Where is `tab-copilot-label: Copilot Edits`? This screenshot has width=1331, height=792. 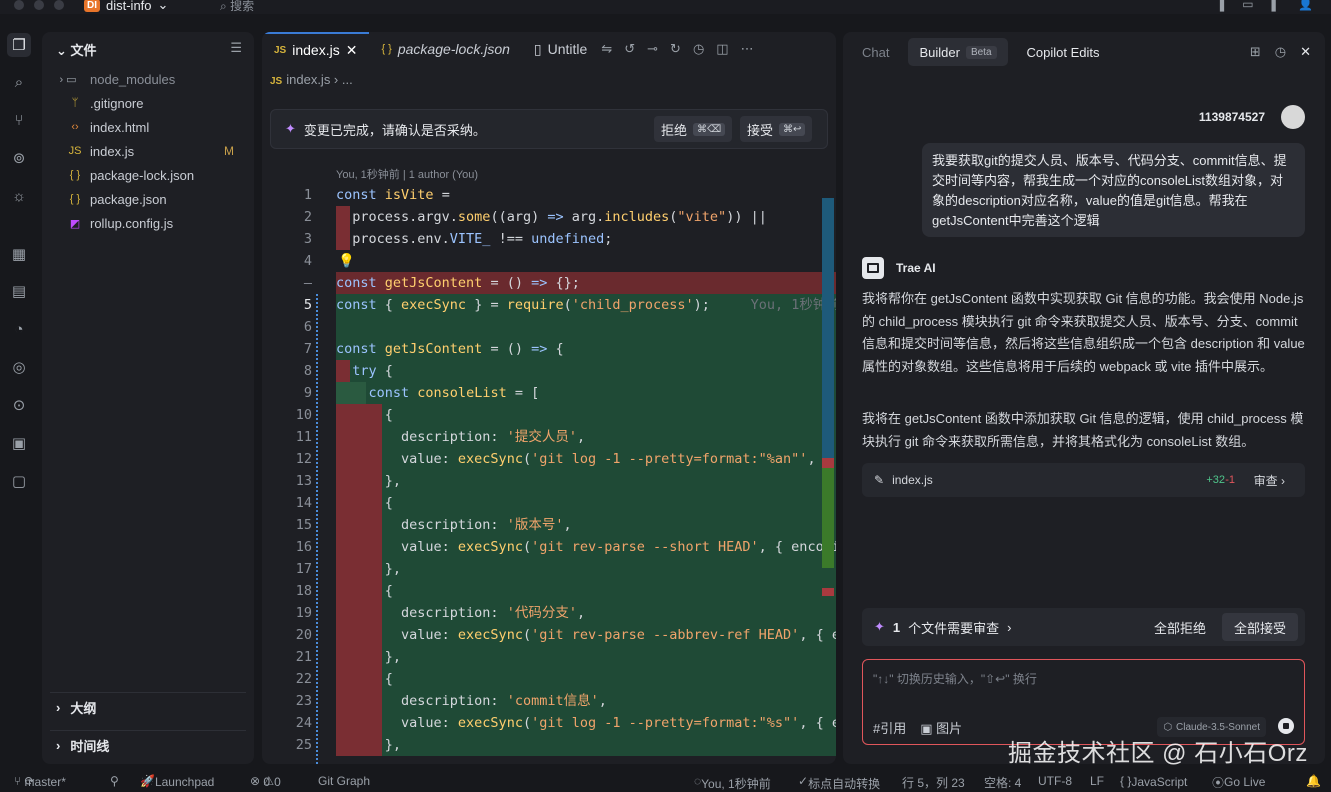 tab-copilot-label: Copilot Edits is located at coordinates (1063, 52).